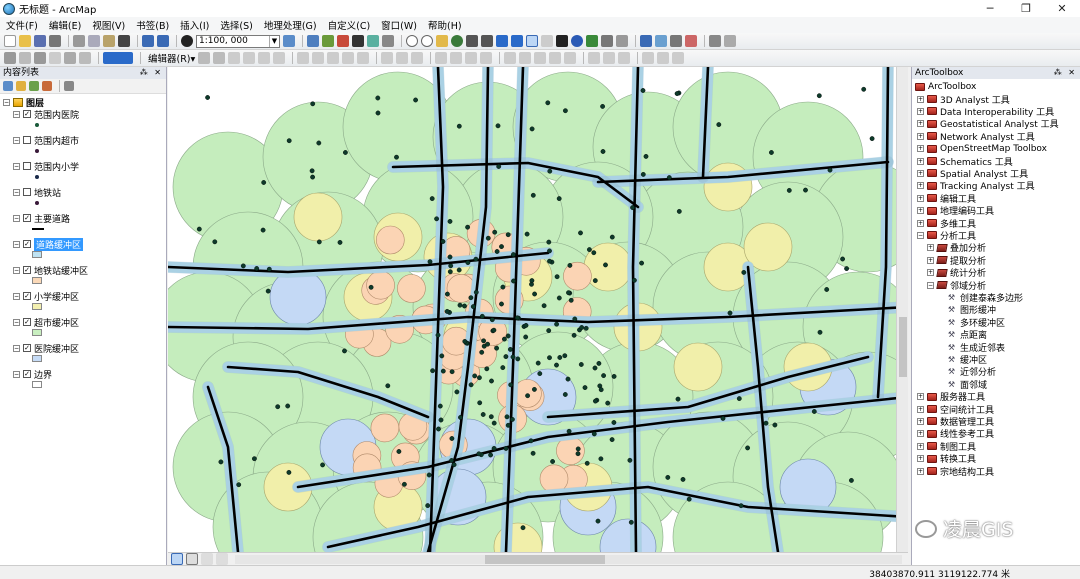 Image resolution: width=1080 pixels, height=579 pixels. What do you see at coordinates (990, 8) in the screenshot?
I see `minimize-button: ─` at bounding box center [990, 8].